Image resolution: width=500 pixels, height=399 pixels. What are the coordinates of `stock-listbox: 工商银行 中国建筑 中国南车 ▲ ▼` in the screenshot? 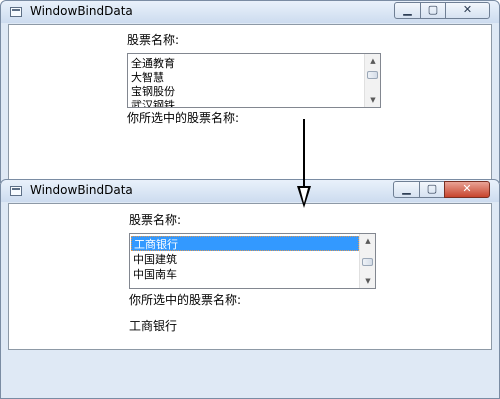 It's located at (252, 261).